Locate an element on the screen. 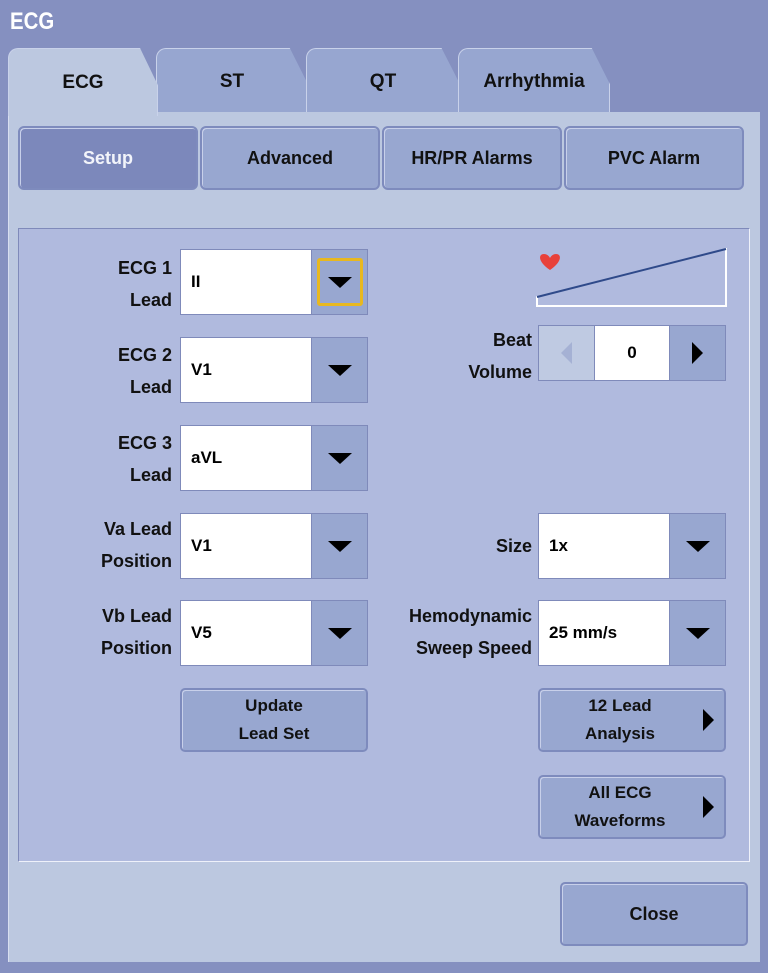 The image size is (768, 973). subtab-hr-pr-alarms: HR/PR Alarms is located at coordinates (472, 158).